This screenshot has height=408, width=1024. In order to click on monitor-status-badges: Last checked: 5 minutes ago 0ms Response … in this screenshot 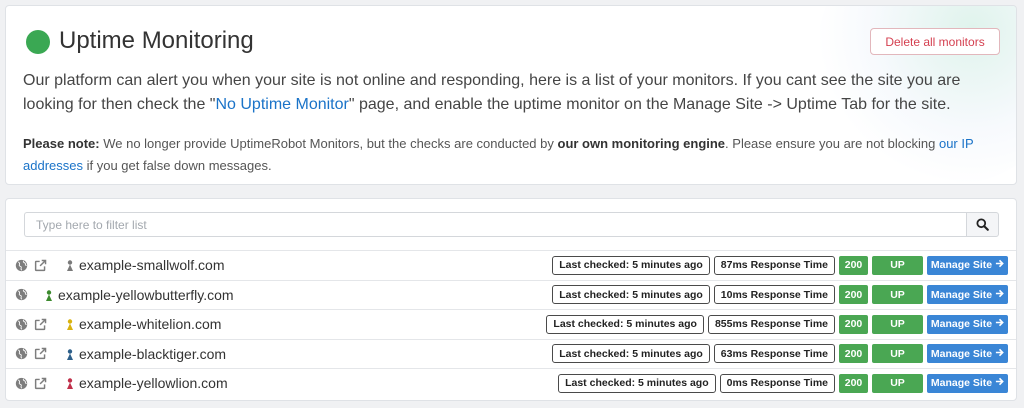, I will do `click(783, 383)`.